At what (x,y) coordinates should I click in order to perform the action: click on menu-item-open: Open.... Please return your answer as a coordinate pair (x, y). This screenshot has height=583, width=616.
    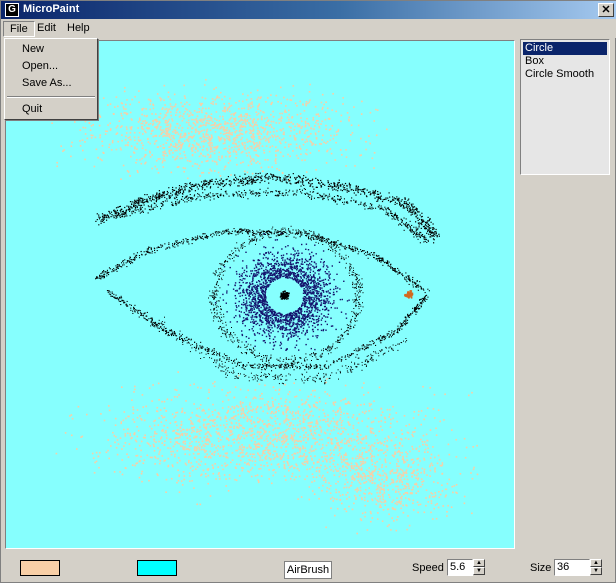
    Looking at the image, I should click on (40, 66).